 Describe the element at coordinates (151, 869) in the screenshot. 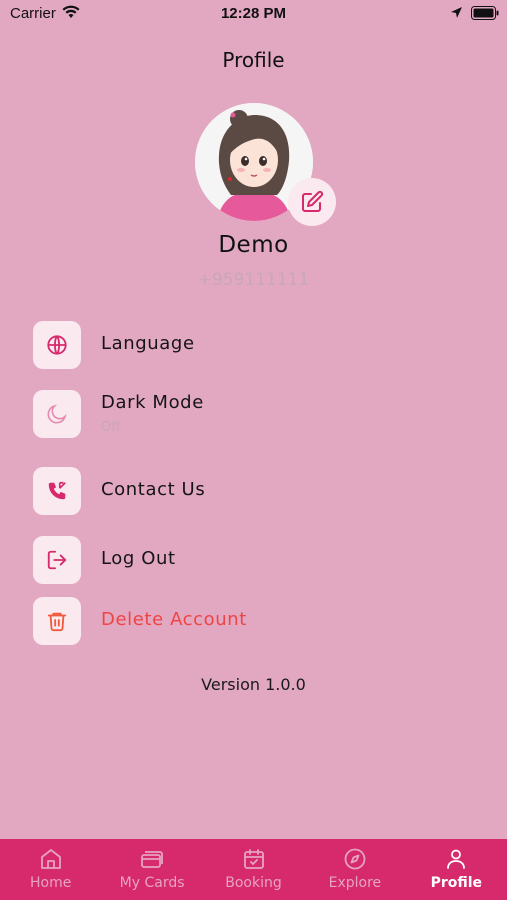

I see `tab-my-cards: My Cards` at that location.